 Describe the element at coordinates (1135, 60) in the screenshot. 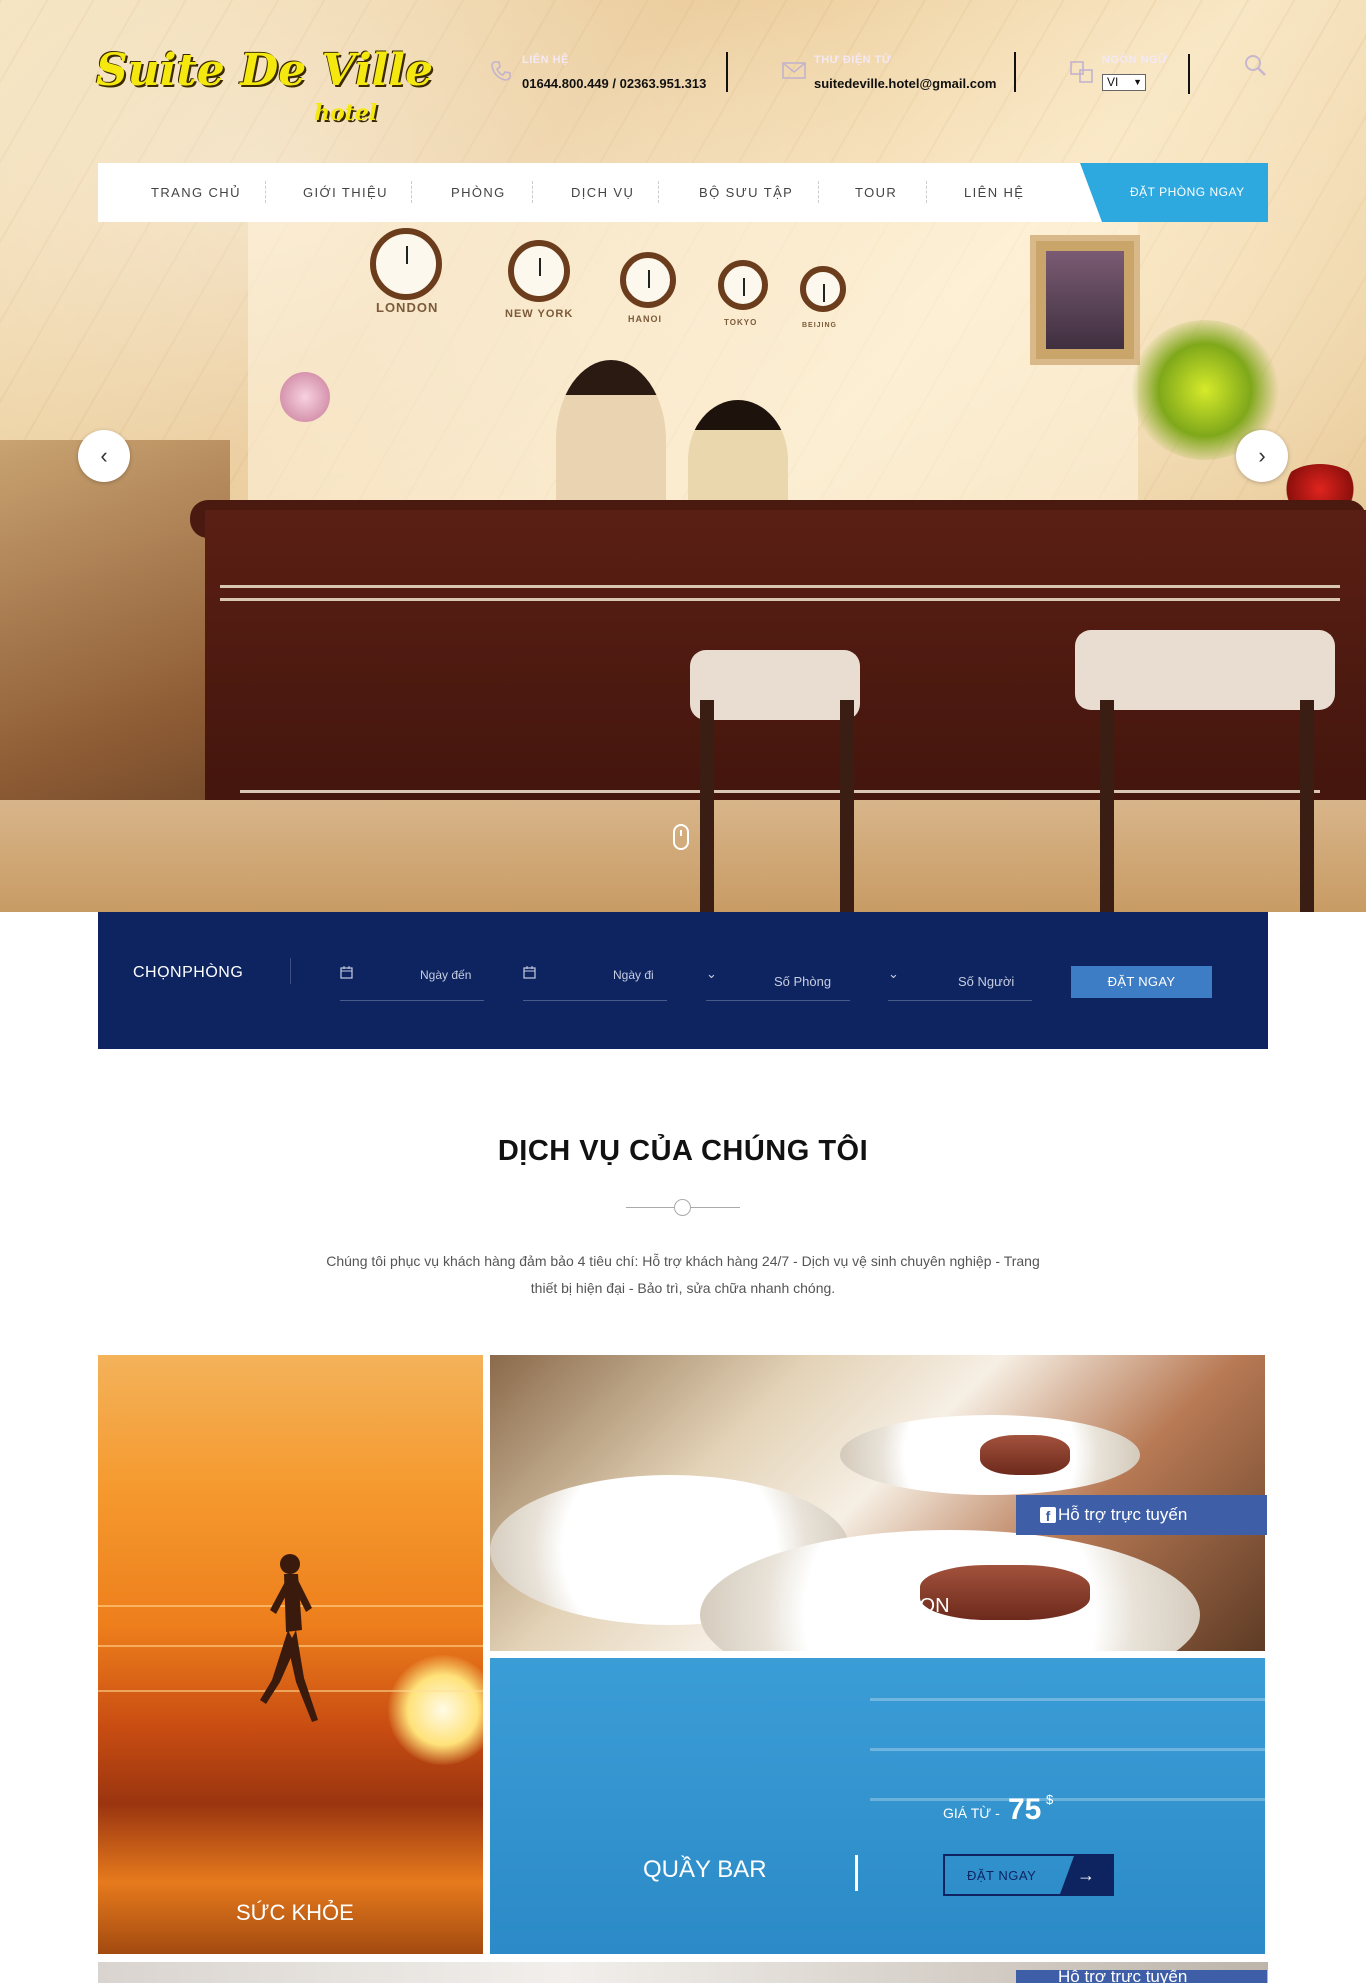

I see `language-label: NGÔN NGỮ` at that location.